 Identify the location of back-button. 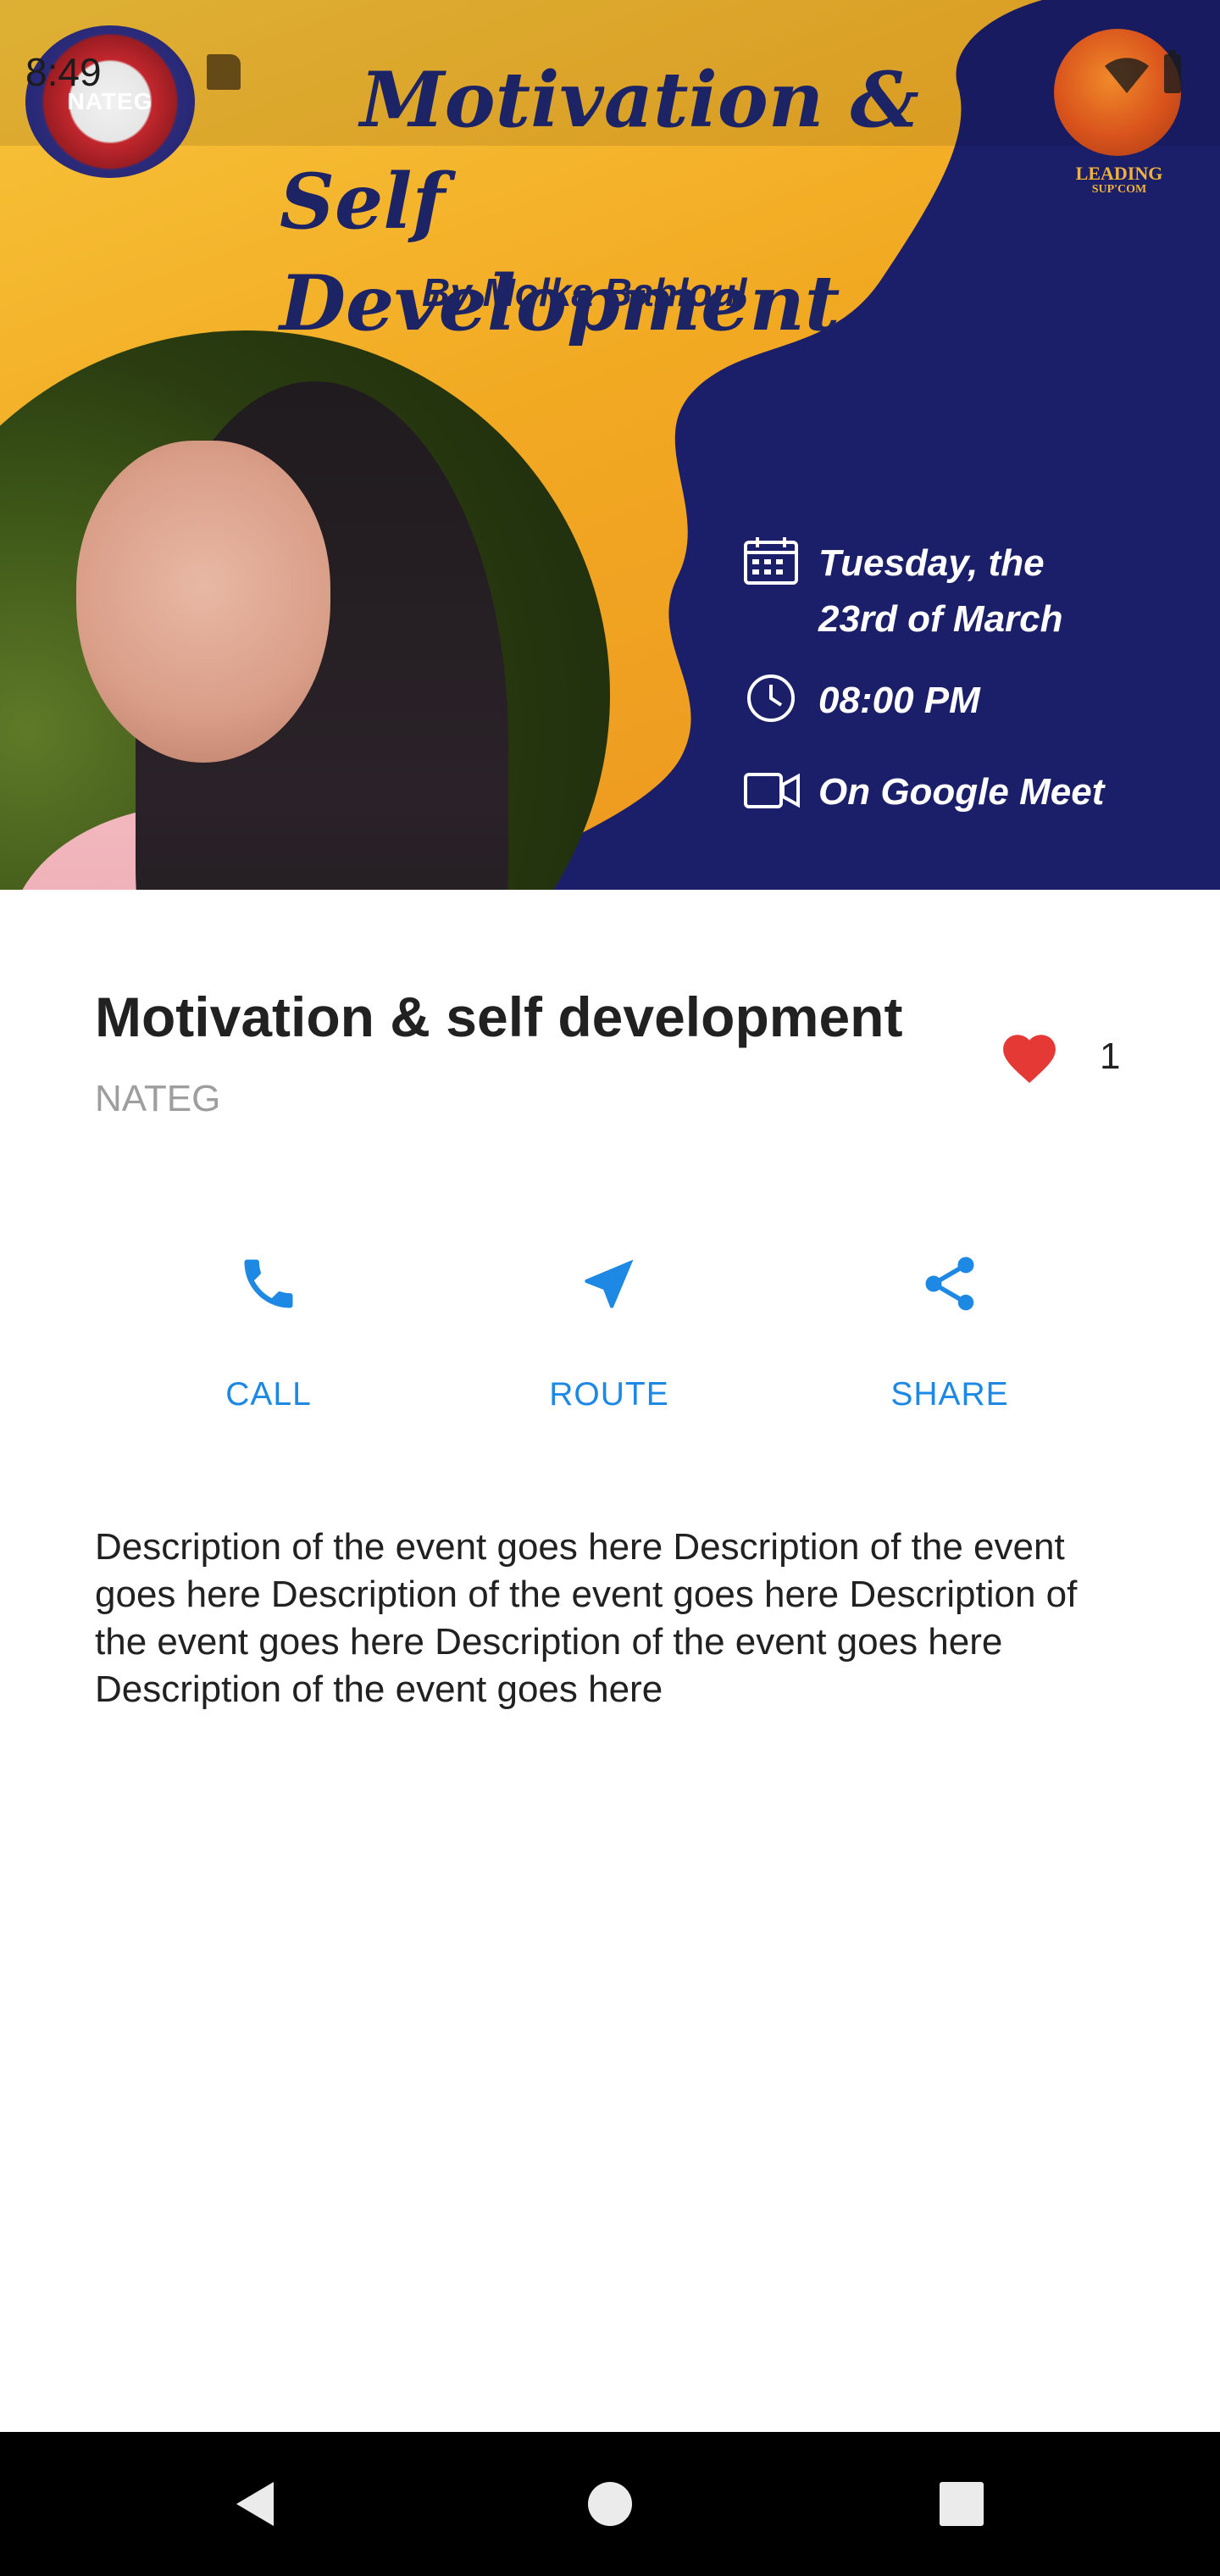
(255, 2504).